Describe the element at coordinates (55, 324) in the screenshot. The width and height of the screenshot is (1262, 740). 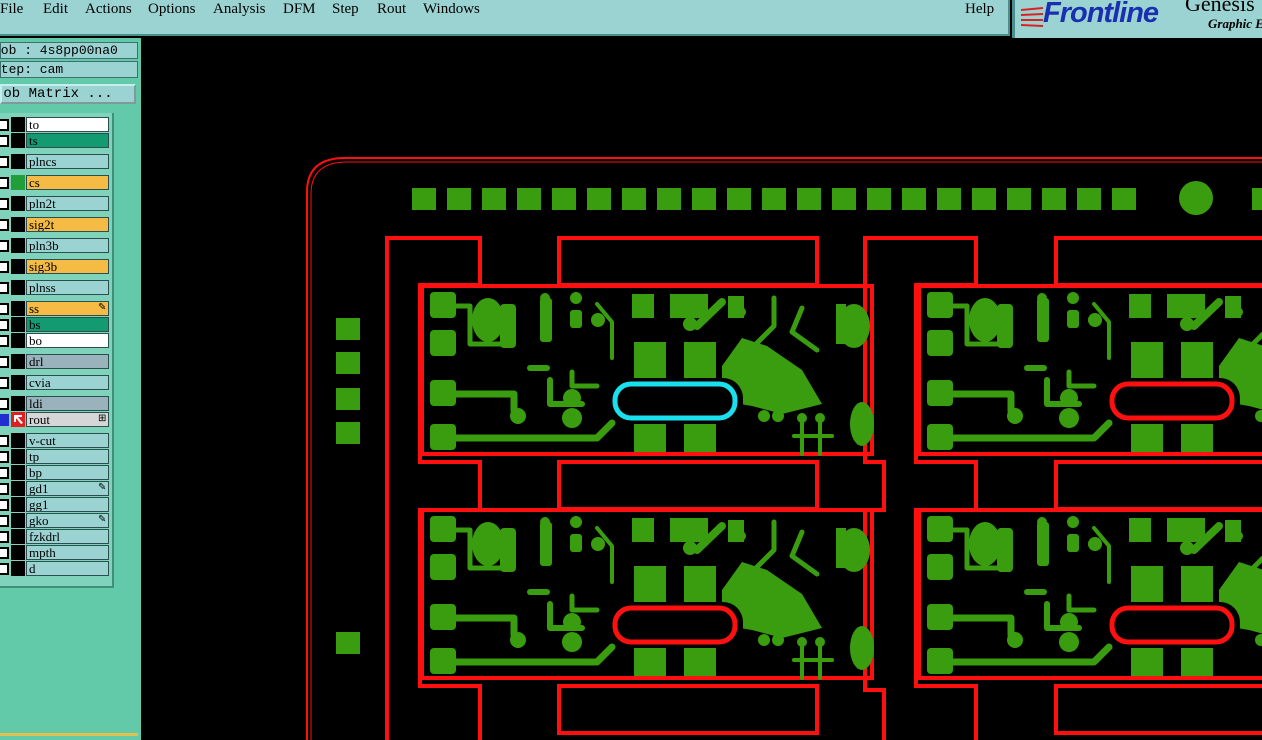
I see `layer-row-bs: bs` at that location.